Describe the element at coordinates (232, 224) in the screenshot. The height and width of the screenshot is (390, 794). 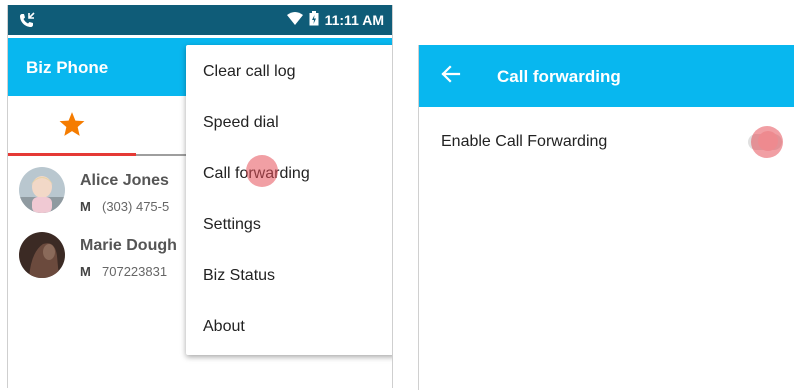
I see `menu-item-label: Settings` at that location.